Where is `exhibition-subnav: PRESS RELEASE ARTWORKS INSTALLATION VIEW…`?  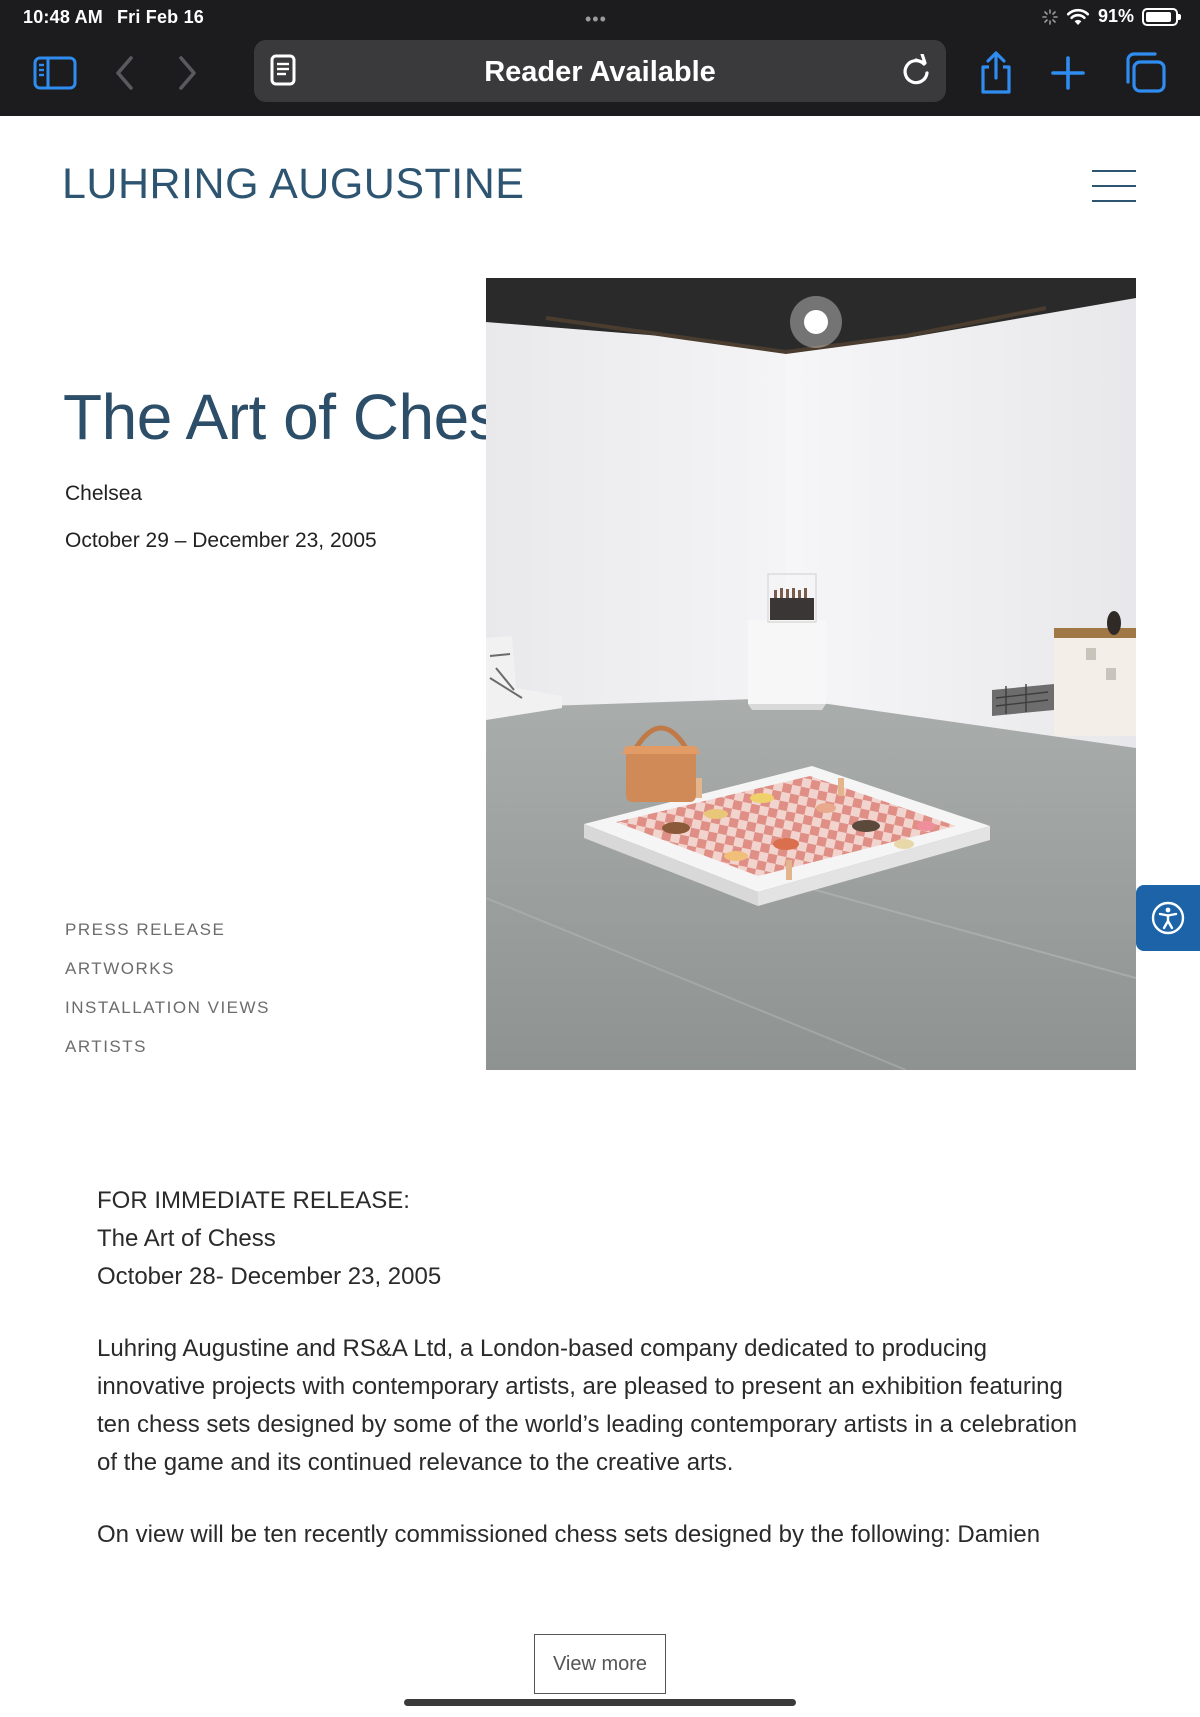
exhibition-subnav: PRESS RELEASE ARTWORKS INSTALLATION VIEW… is located at coordinates (167, 998).